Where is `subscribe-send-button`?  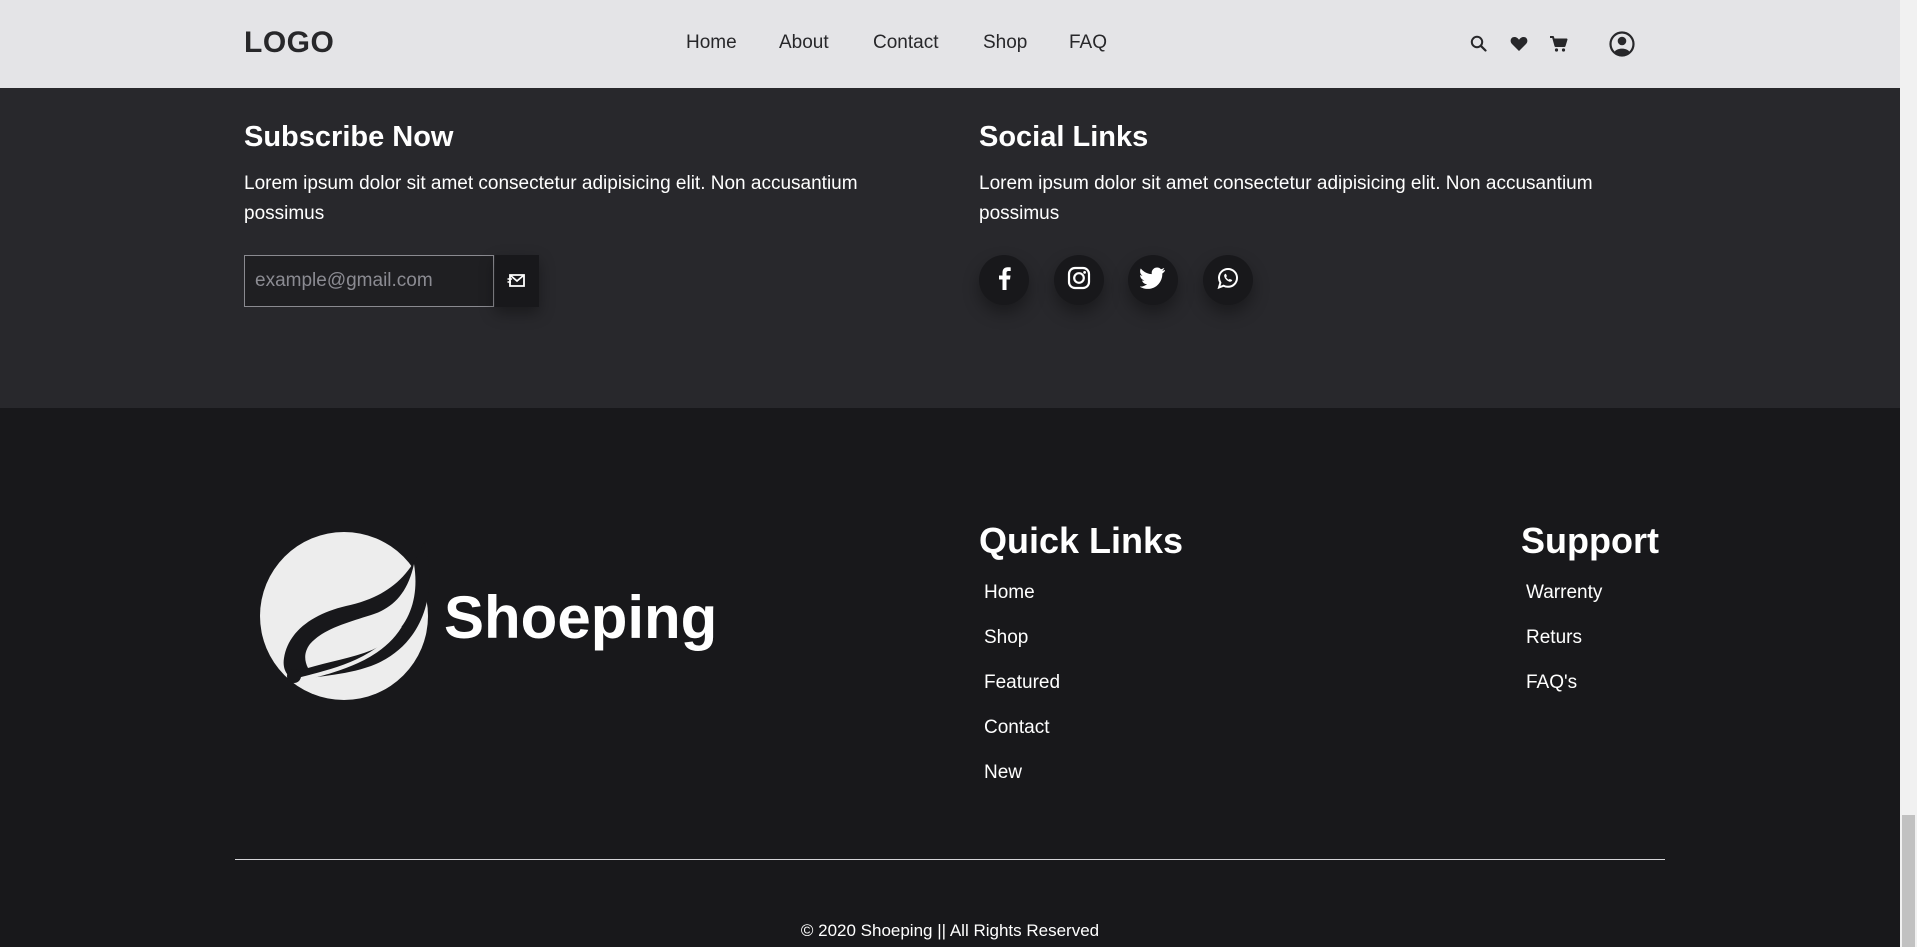 subscribe-send-button is located at coordinates (517, 281).